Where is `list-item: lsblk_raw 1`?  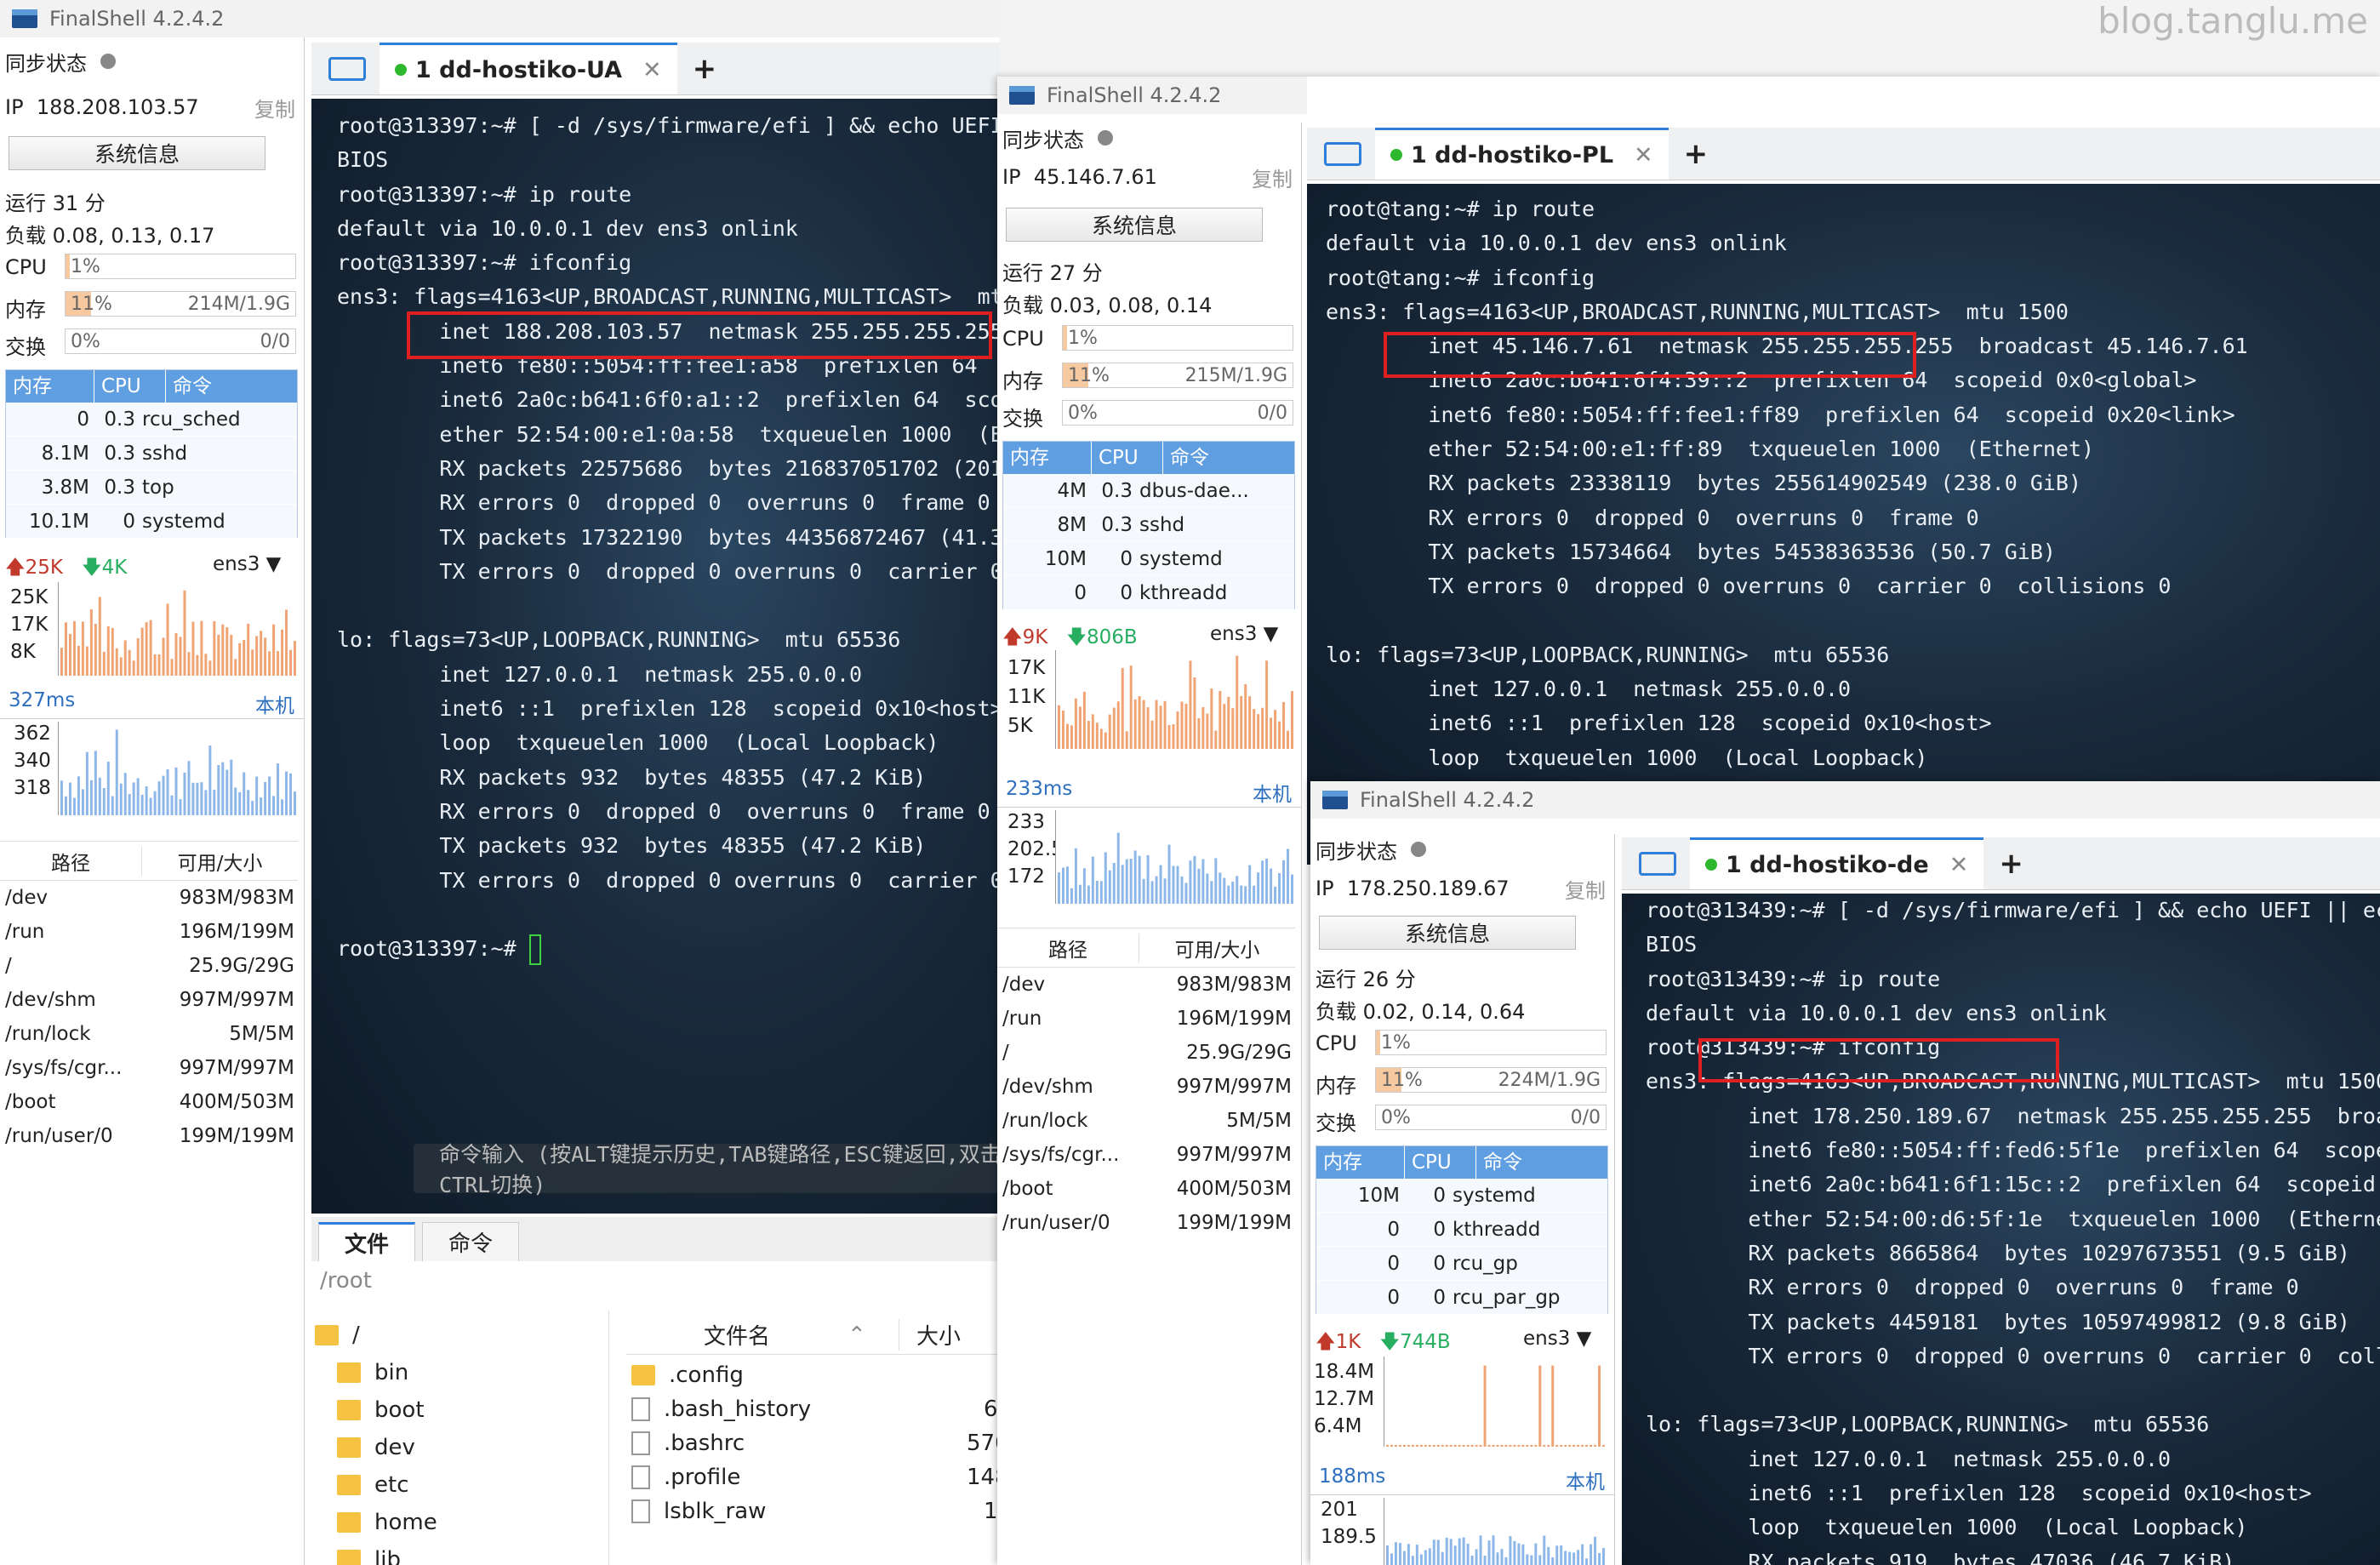
list-item: lsblk_raw 1 is located at coordinates (814, 1511).